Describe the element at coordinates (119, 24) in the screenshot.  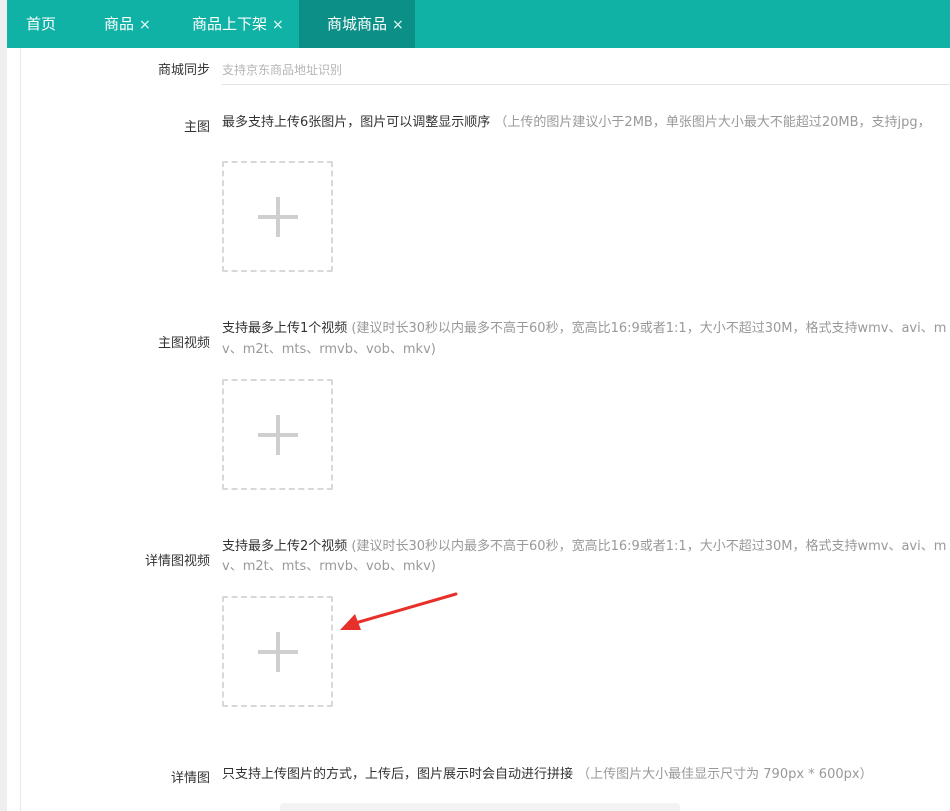
I see `tab-goods-label: 商品` at that location.